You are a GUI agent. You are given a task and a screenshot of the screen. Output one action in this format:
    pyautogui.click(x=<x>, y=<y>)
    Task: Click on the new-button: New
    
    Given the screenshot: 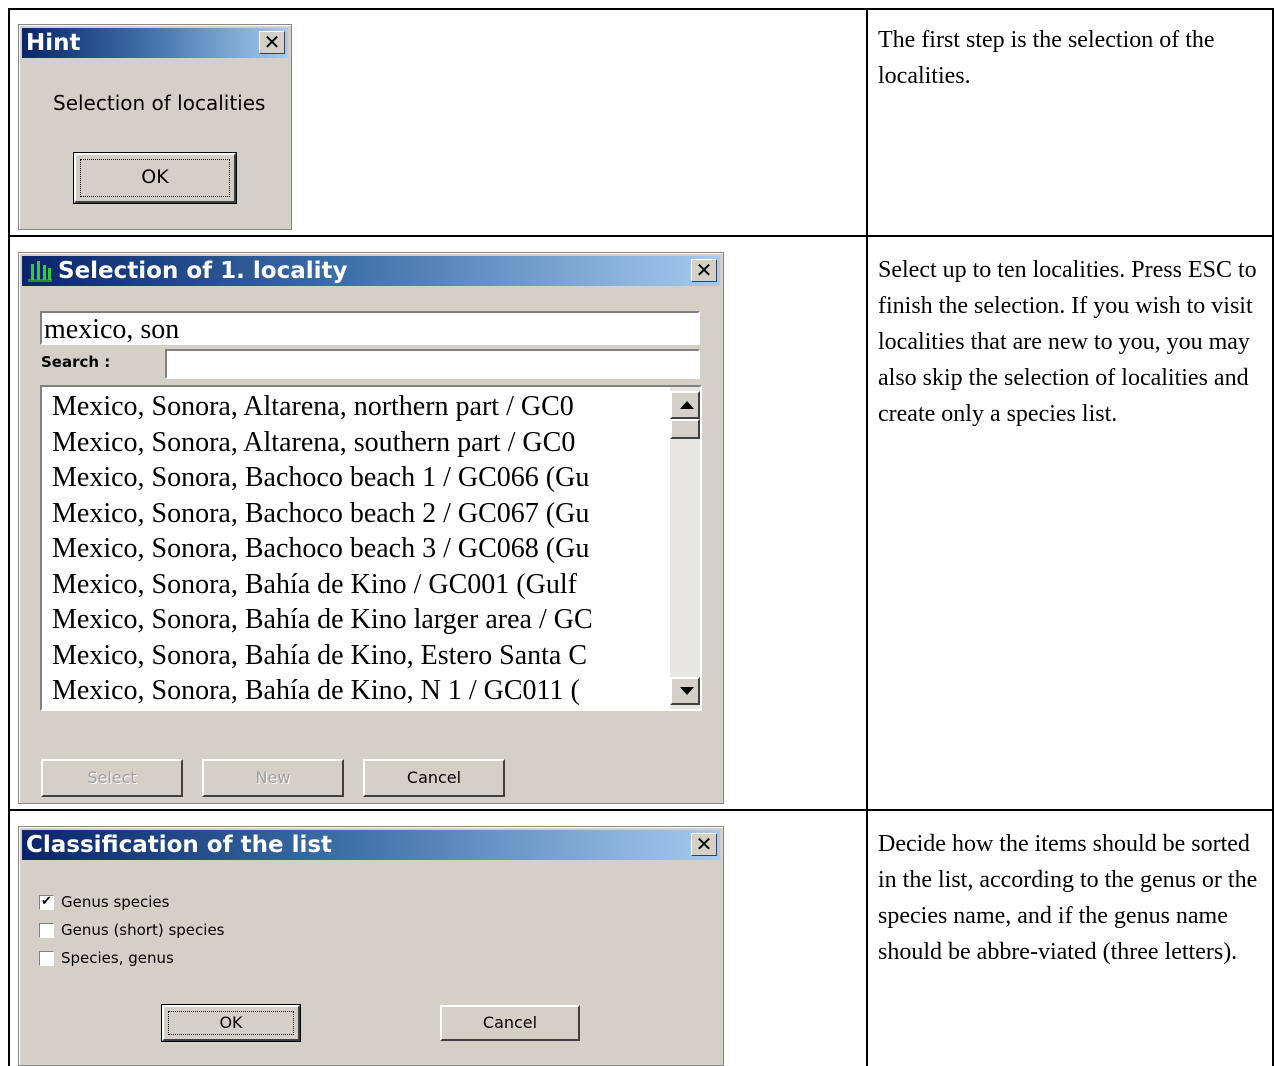 What is the action you would take?
    pyautogui.click(x=273, y=778)
    